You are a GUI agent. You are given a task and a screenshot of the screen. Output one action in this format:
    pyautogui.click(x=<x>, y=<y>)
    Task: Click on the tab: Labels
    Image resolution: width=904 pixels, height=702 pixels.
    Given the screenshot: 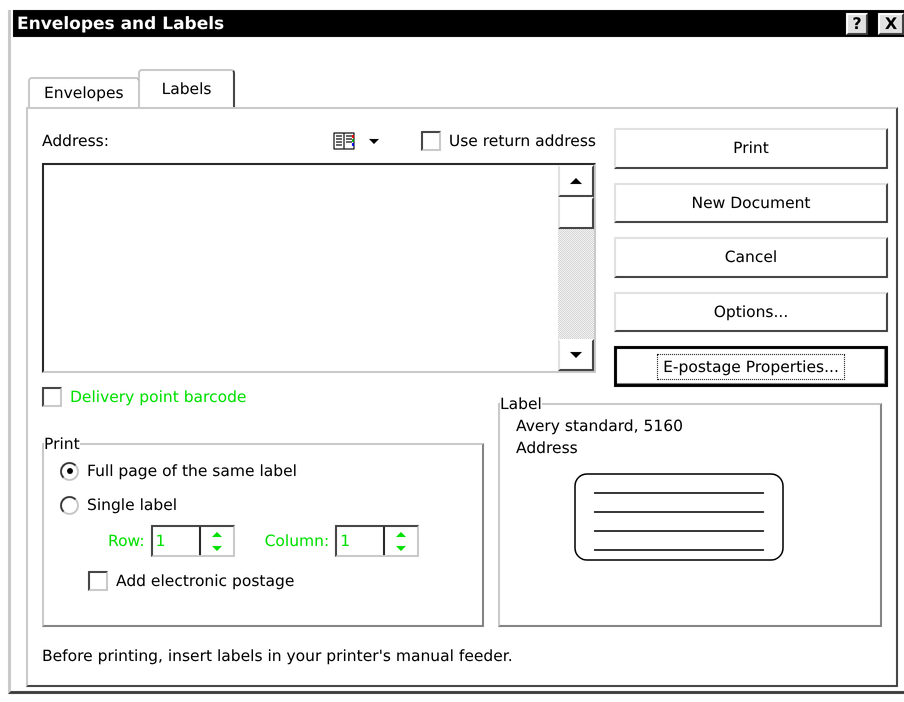 What is the action you would take?
    pyautogui.click(x=187, y=88)
    